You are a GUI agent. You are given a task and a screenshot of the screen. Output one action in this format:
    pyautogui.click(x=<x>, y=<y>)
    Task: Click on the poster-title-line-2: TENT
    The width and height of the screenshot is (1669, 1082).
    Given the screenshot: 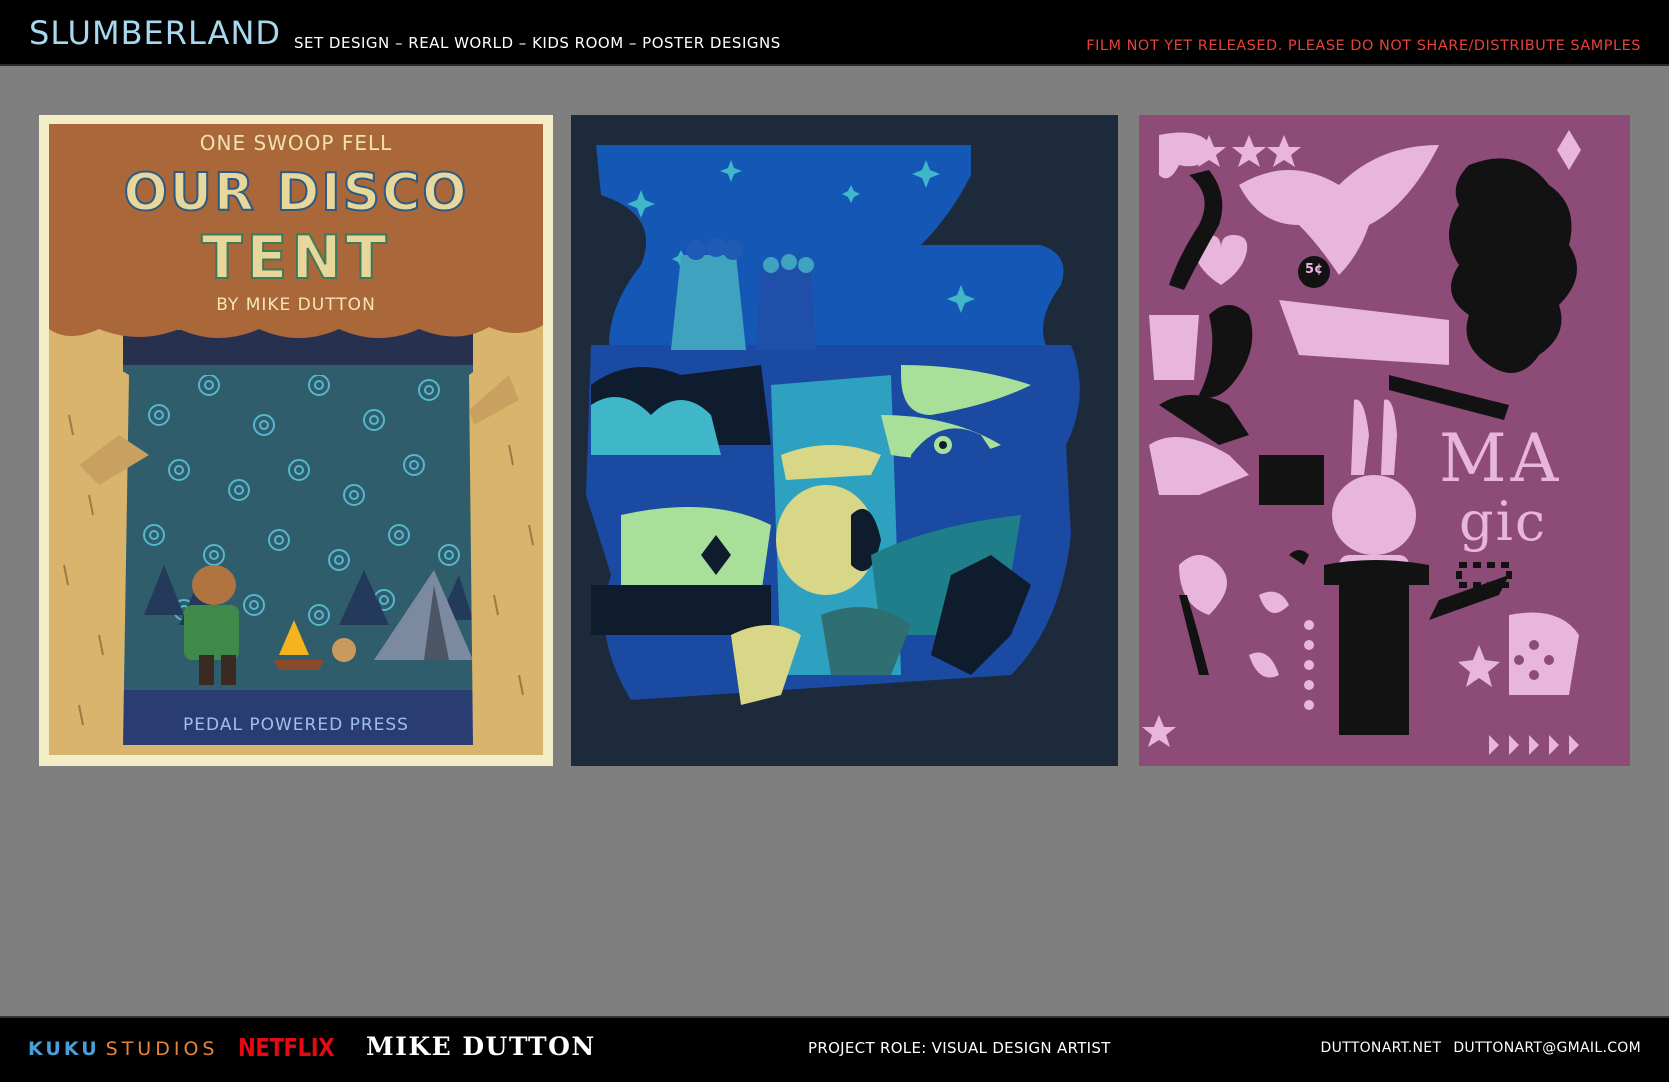 What is the action you would take?
    pyautogui.click(x=295, y=258)
    